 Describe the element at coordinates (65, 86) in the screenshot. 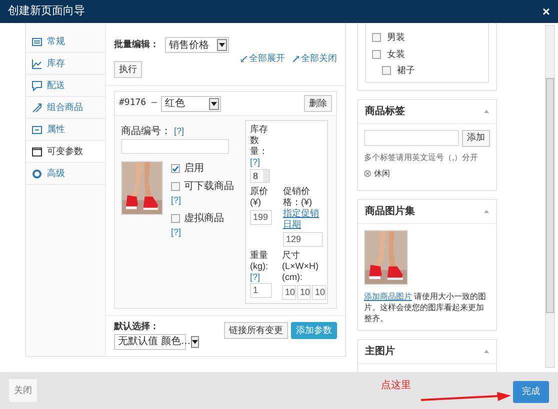

I see `sidebar-tab: 配送` at that location.